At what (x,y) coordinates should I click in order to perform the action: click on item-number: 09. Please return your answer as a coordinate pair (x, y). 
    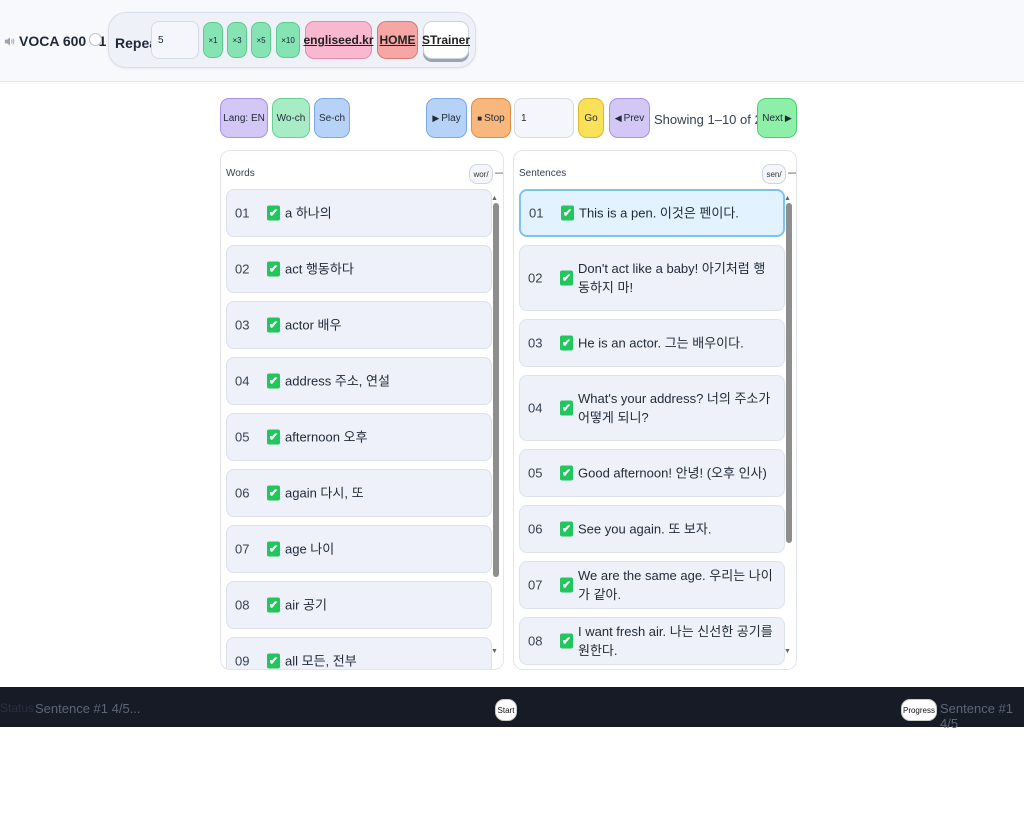
    Looking at the image, I should click on (242, 661).